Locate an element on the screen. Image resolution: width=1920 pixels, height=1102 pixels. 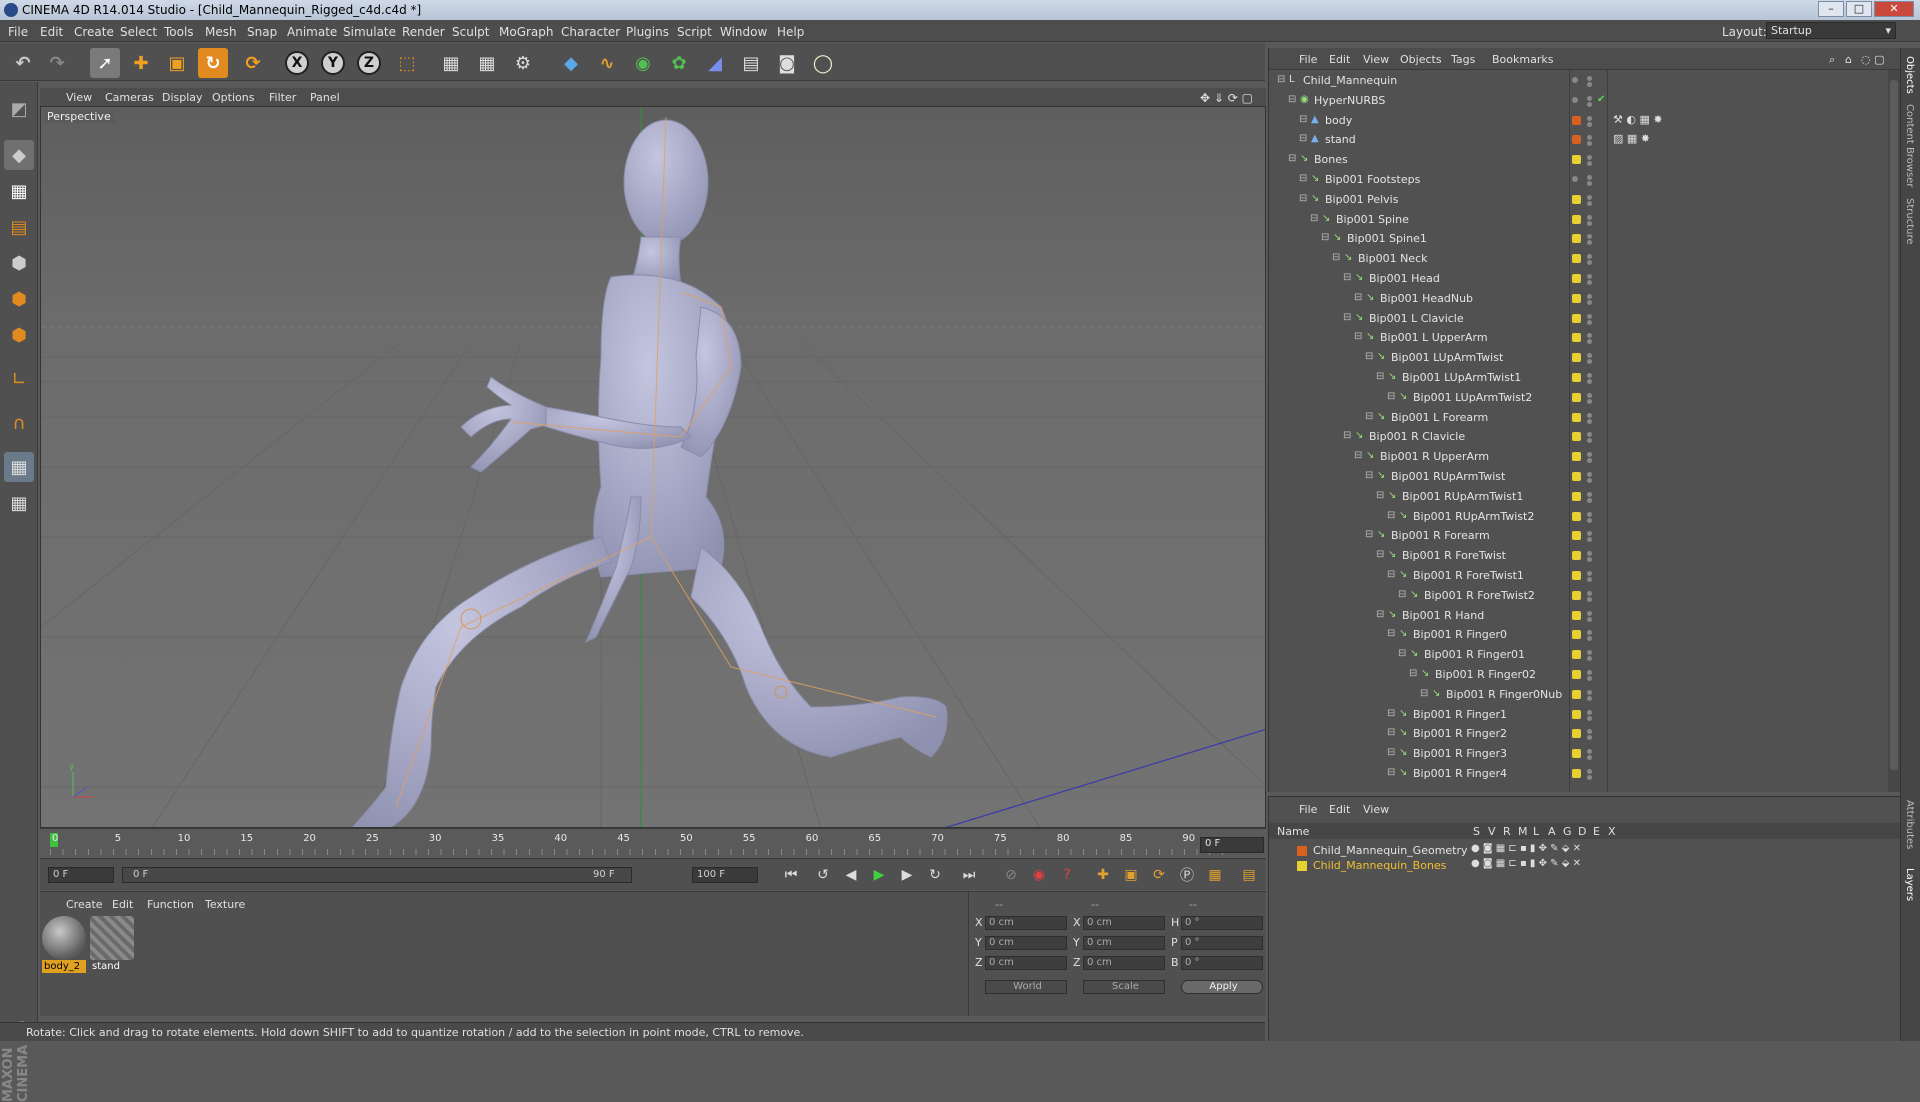
object-tree-row: ⊟↘Bip001 R Finger01 is located at coordinates (1578, 654).